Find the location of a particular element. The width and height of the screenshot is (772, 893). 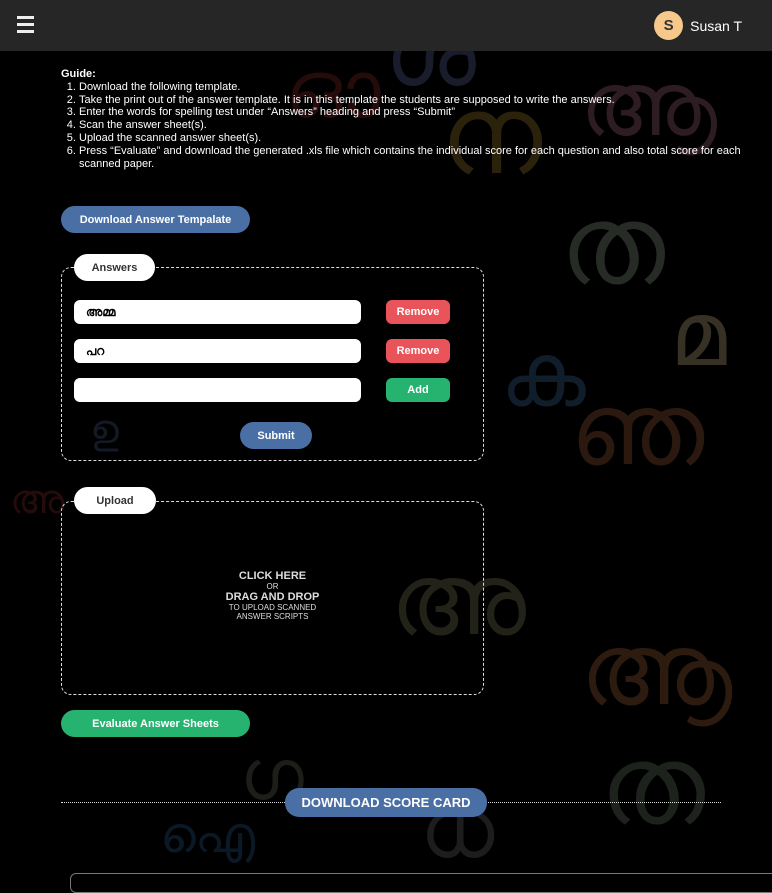

upload-hint-text: TO UPLOAD SCANNED is located at coordinates (272, 607).